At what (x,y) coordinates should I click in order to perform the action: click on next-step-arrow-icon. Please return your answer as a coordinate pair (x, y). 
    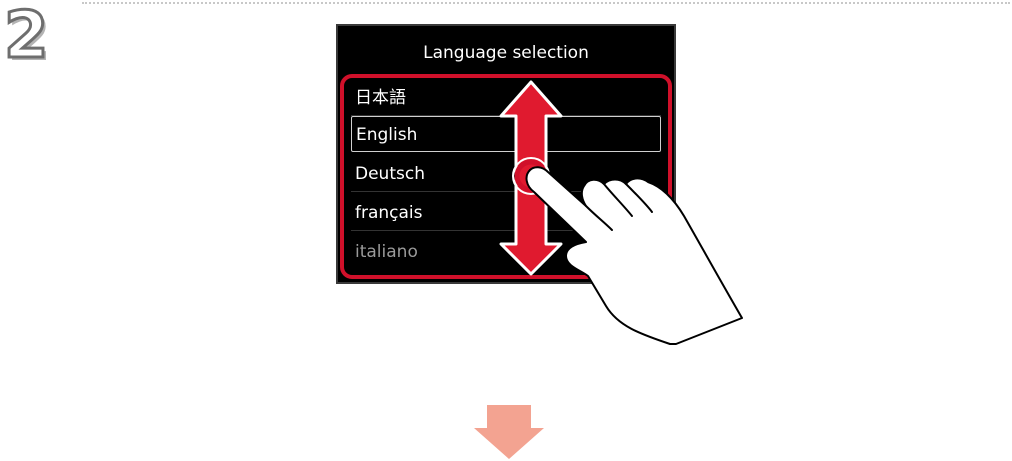
    Looking at the image, I should click on (509, 432).